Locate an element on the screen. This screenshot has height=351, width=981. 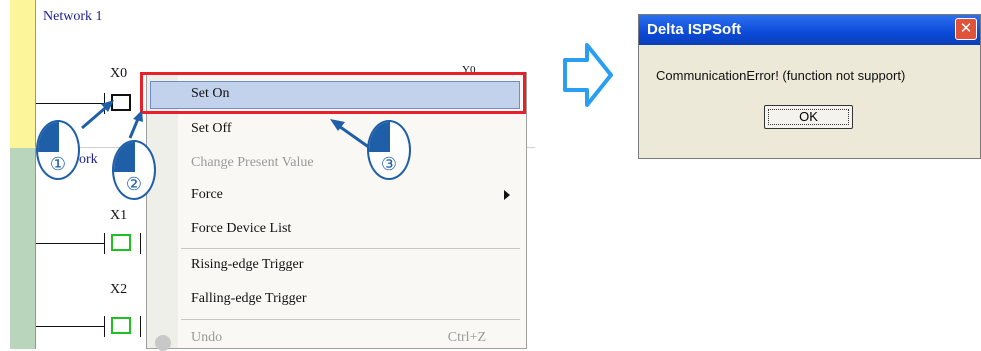
step-badge-3: ③ is located at coordinates (389, 150).